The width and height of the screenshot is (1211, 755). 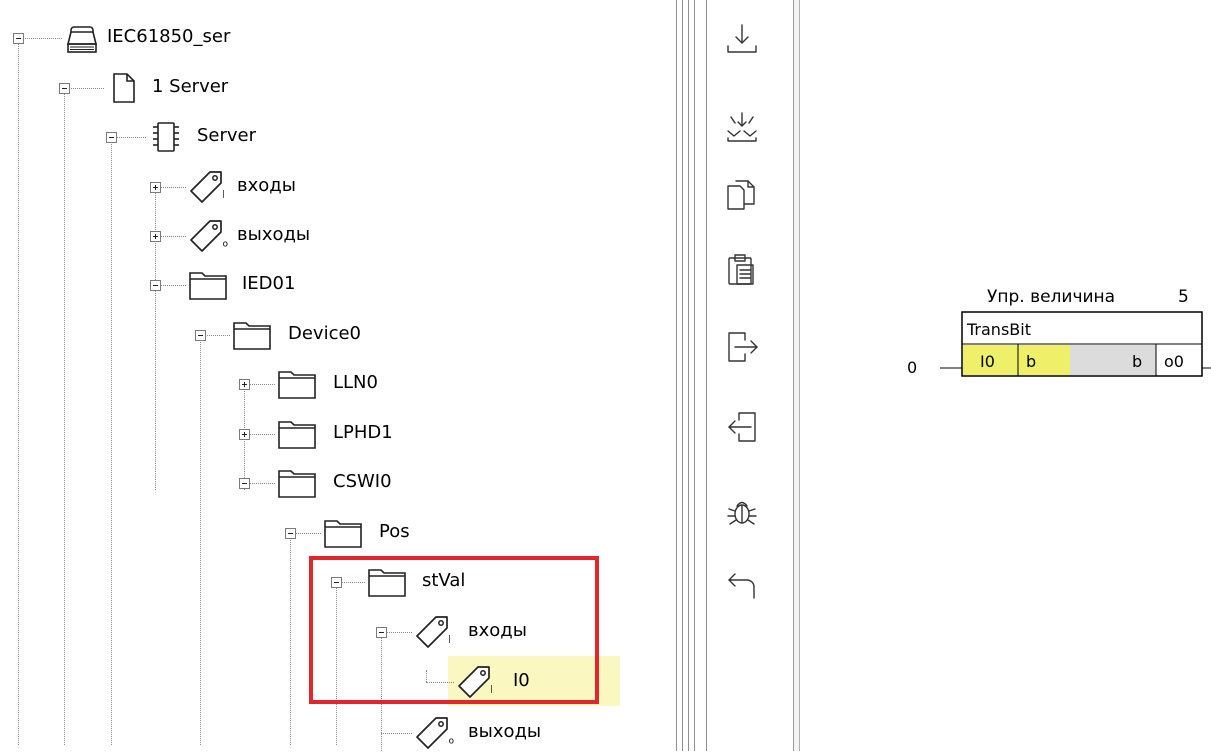 What do you see at coordinates (1137, 361) in the screenshot?
I see `block-output-type: b` at bounding box center [1137, 361].